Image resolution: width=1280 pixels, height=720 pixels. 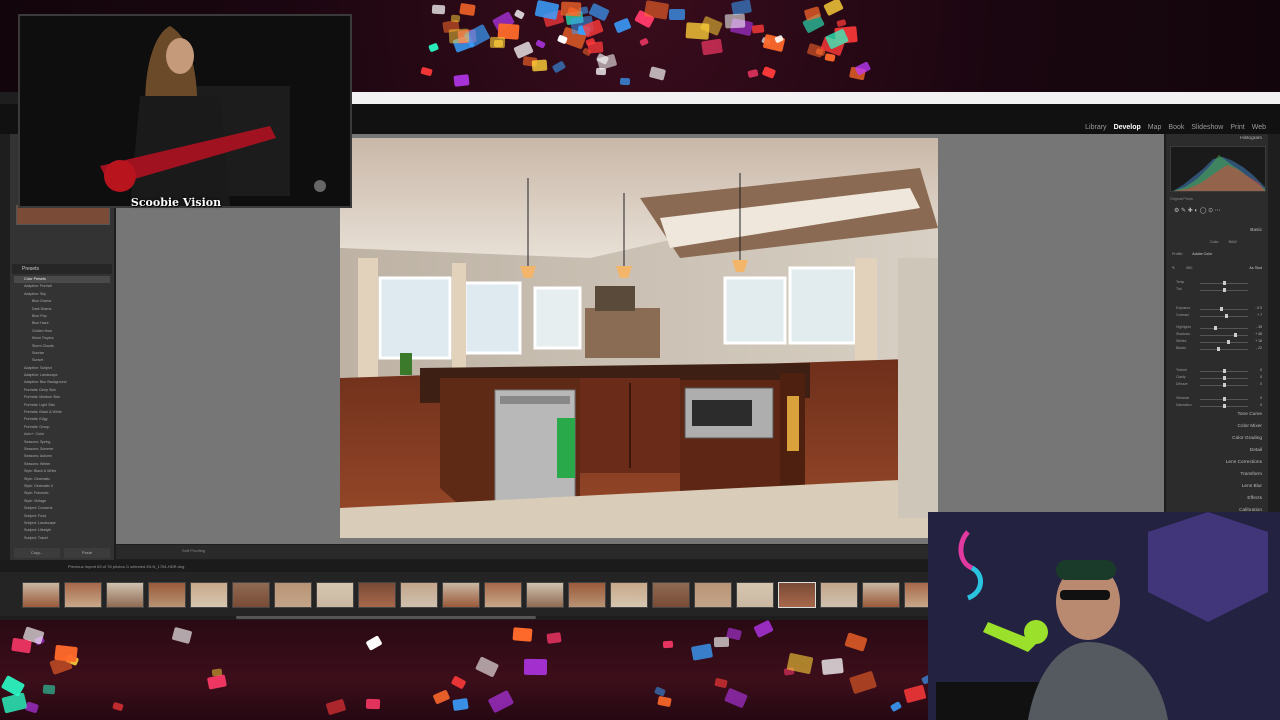 I want to click on preset-item: Seasons: Summer, so click(x=62, y=449).